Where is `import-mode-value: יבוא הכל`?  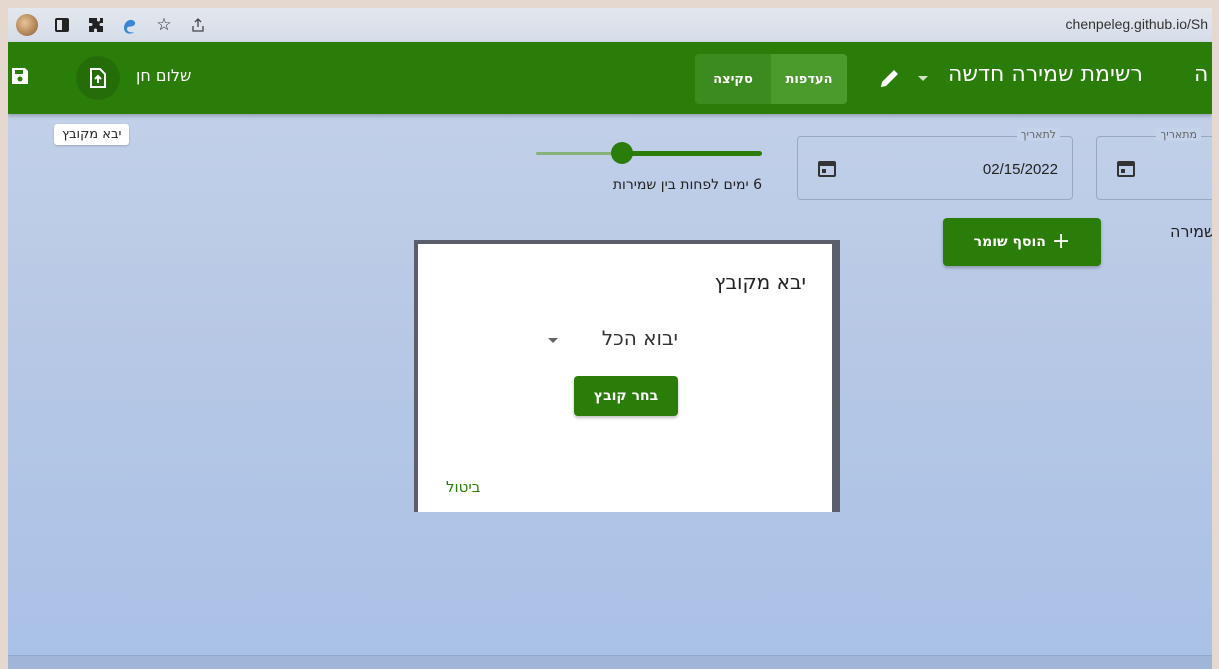
import-mode-value: יבוא הכל is located at coordinates (639, 338).